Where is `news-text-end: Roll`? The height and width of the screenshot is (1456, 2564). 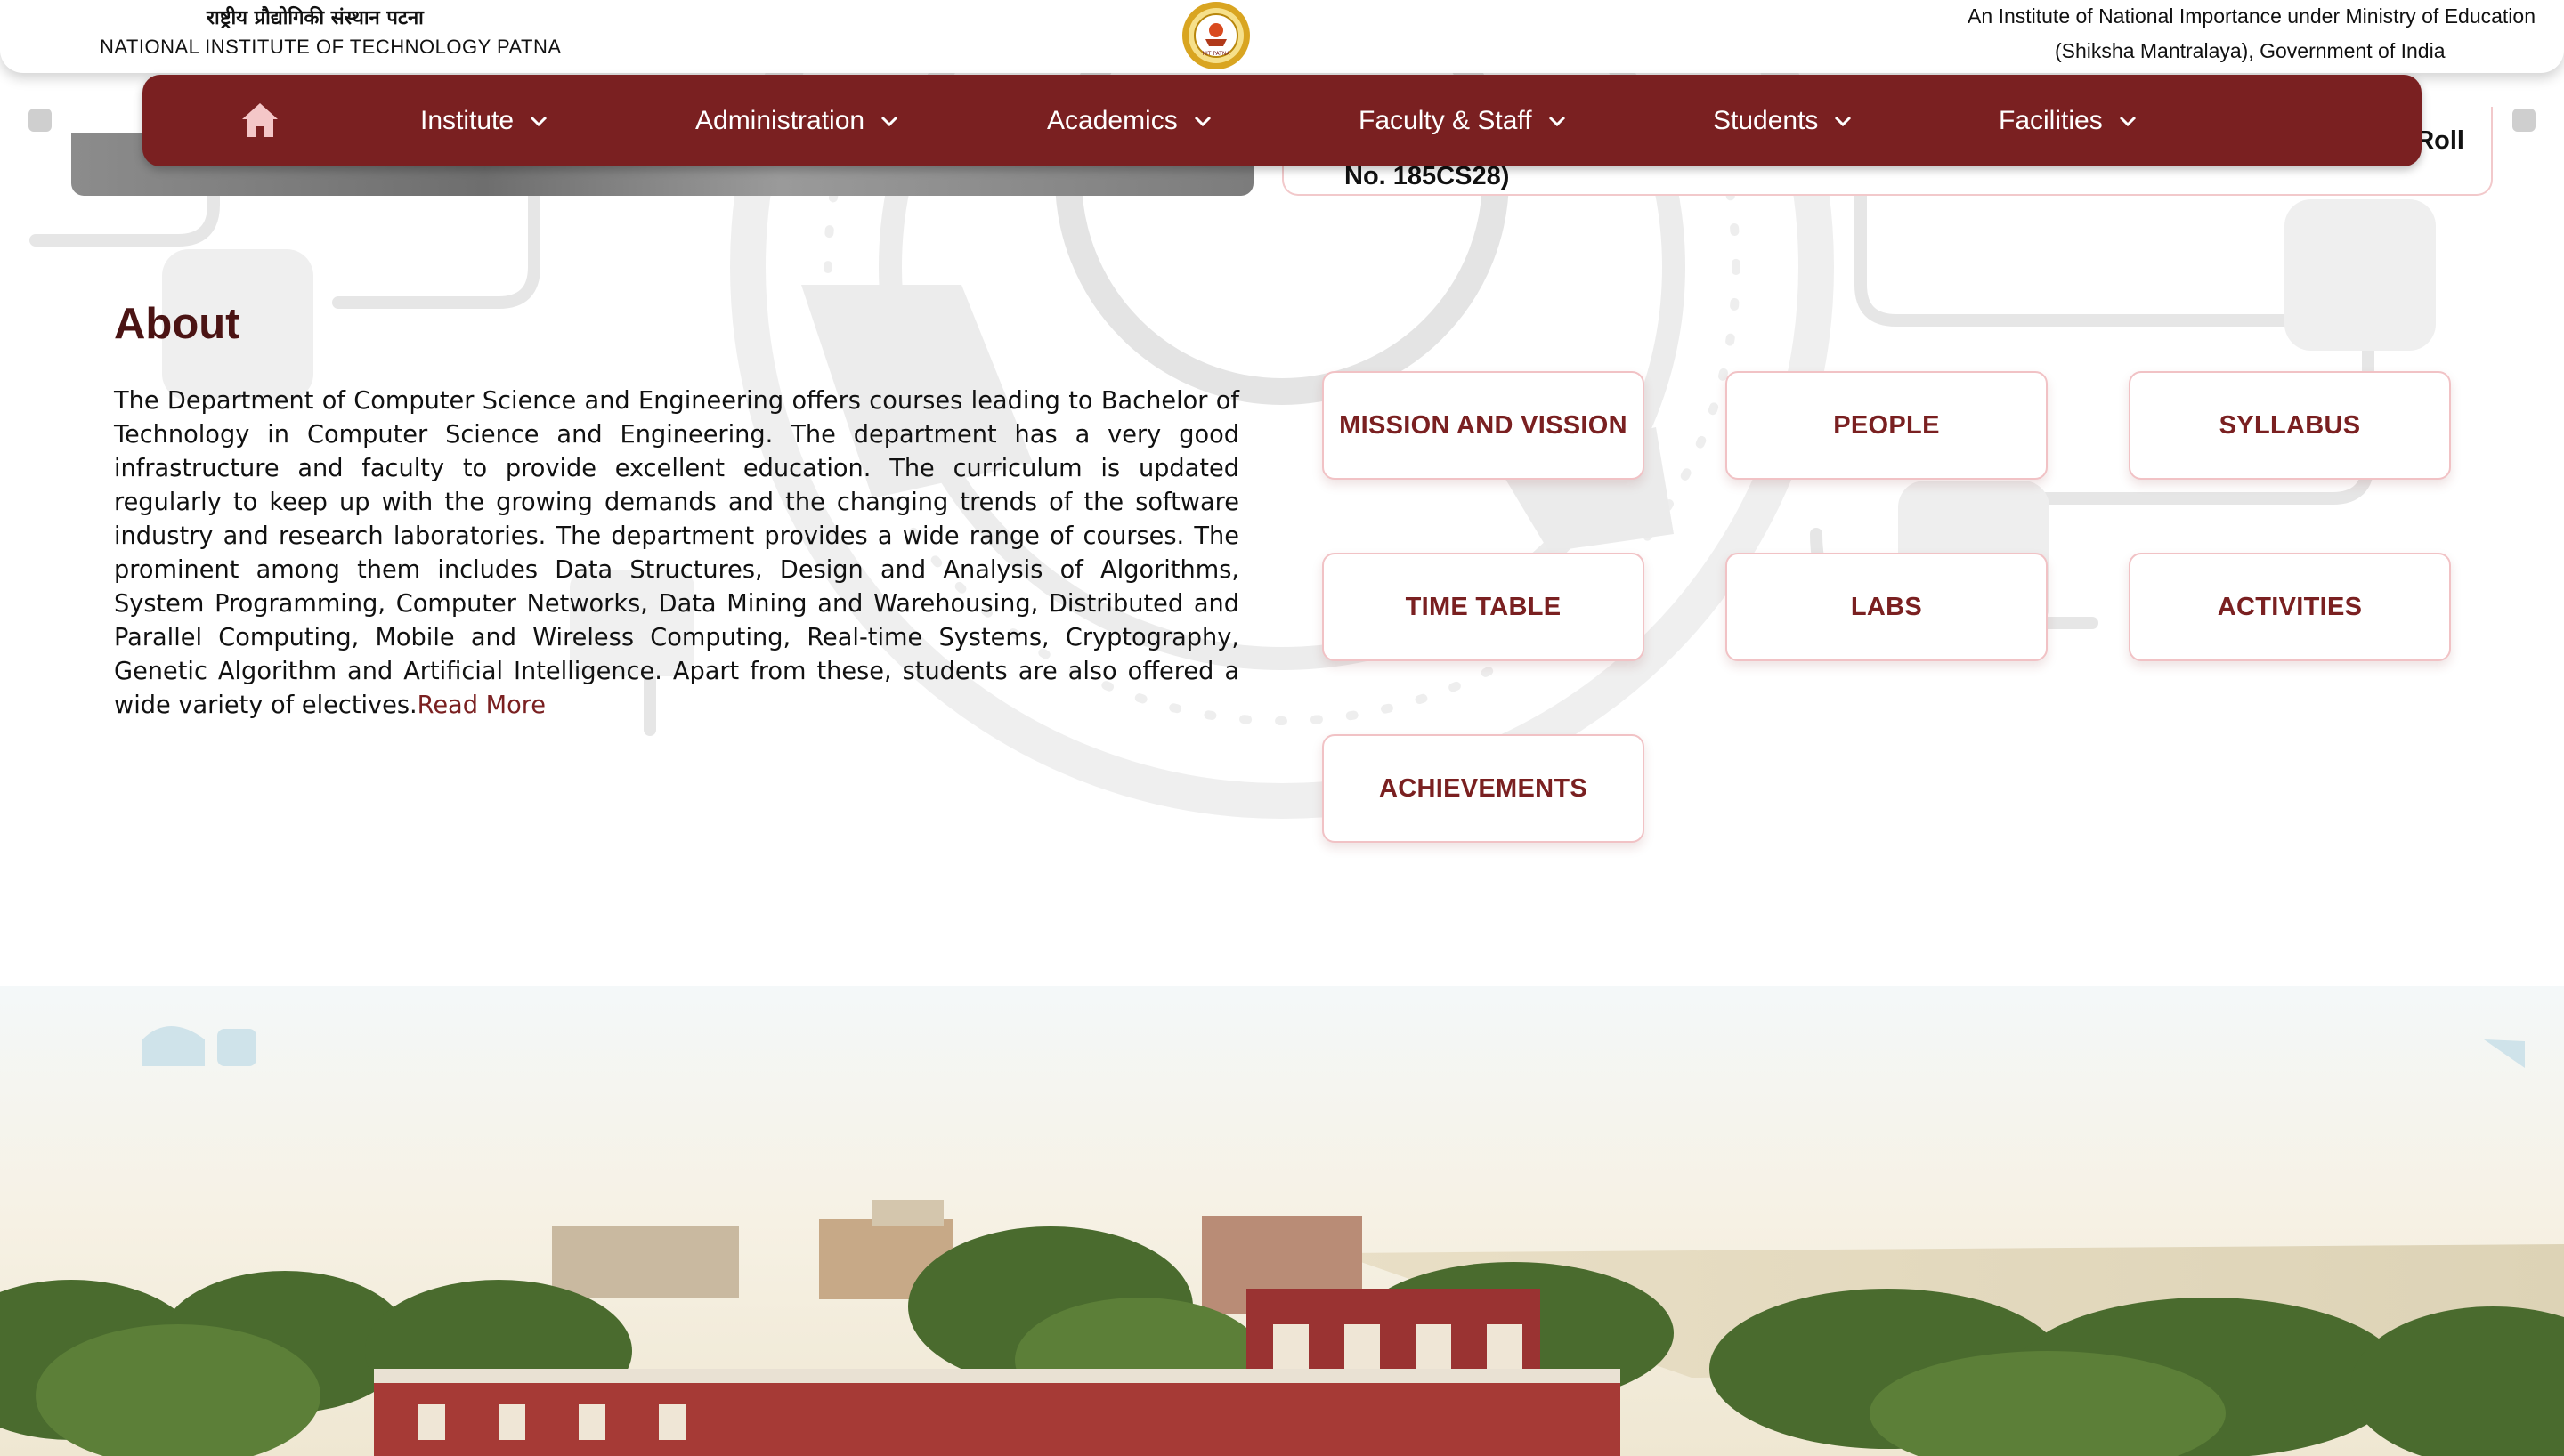
news-text-end: Roll is located at coordinates (2439, 140).